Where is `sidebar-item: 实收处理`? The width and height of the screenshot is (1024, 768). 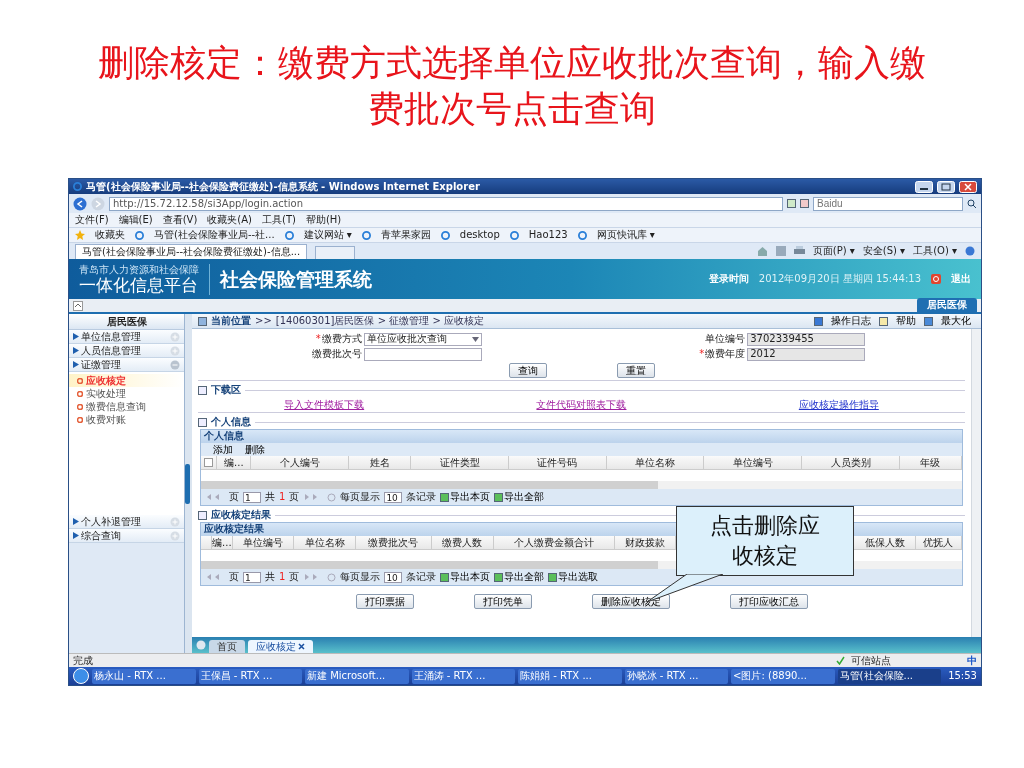
sidebar-item: 实收处理 is located at coordinates (126, 393).